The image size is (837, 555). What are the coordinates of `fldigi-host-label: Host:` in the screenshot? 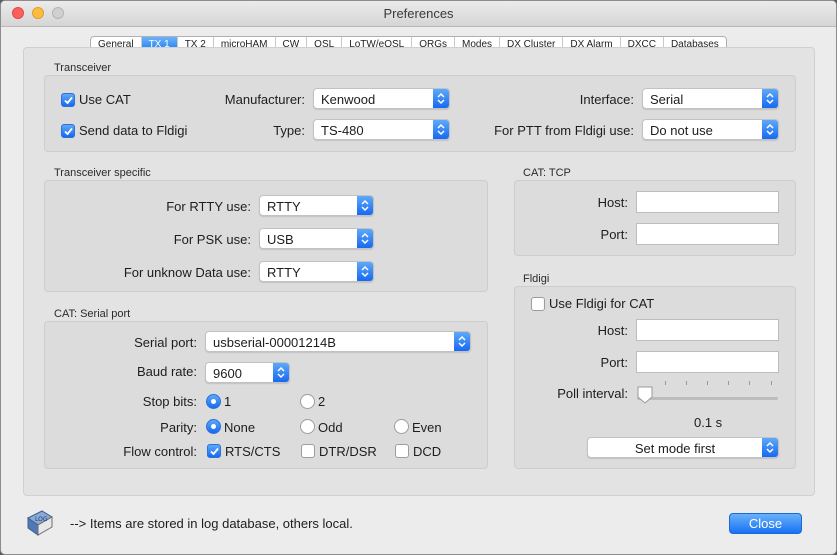 It's located at (612, 330).